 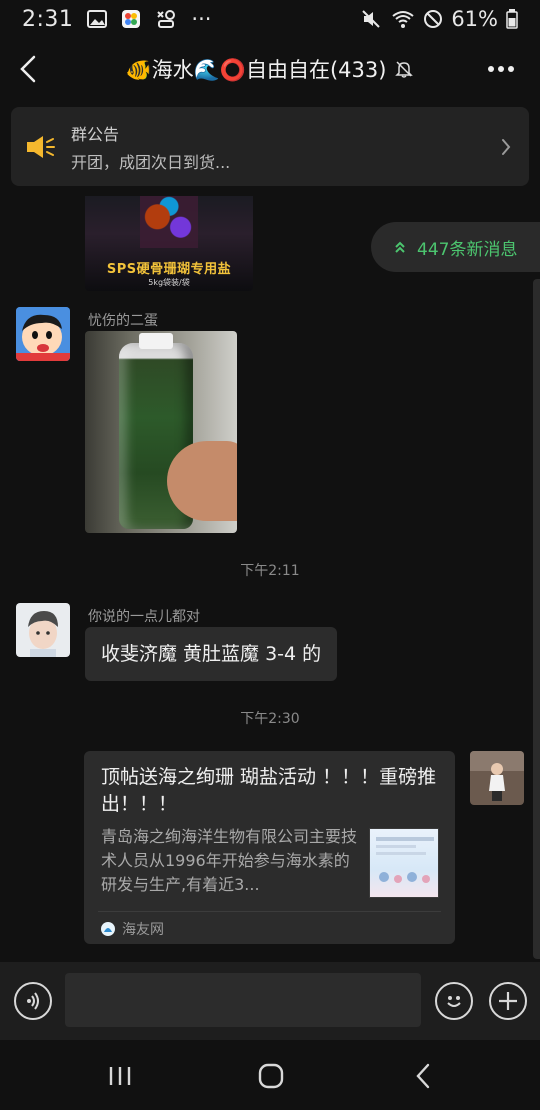 I want to click on site-logo-icon, so click(x=108, y=929).